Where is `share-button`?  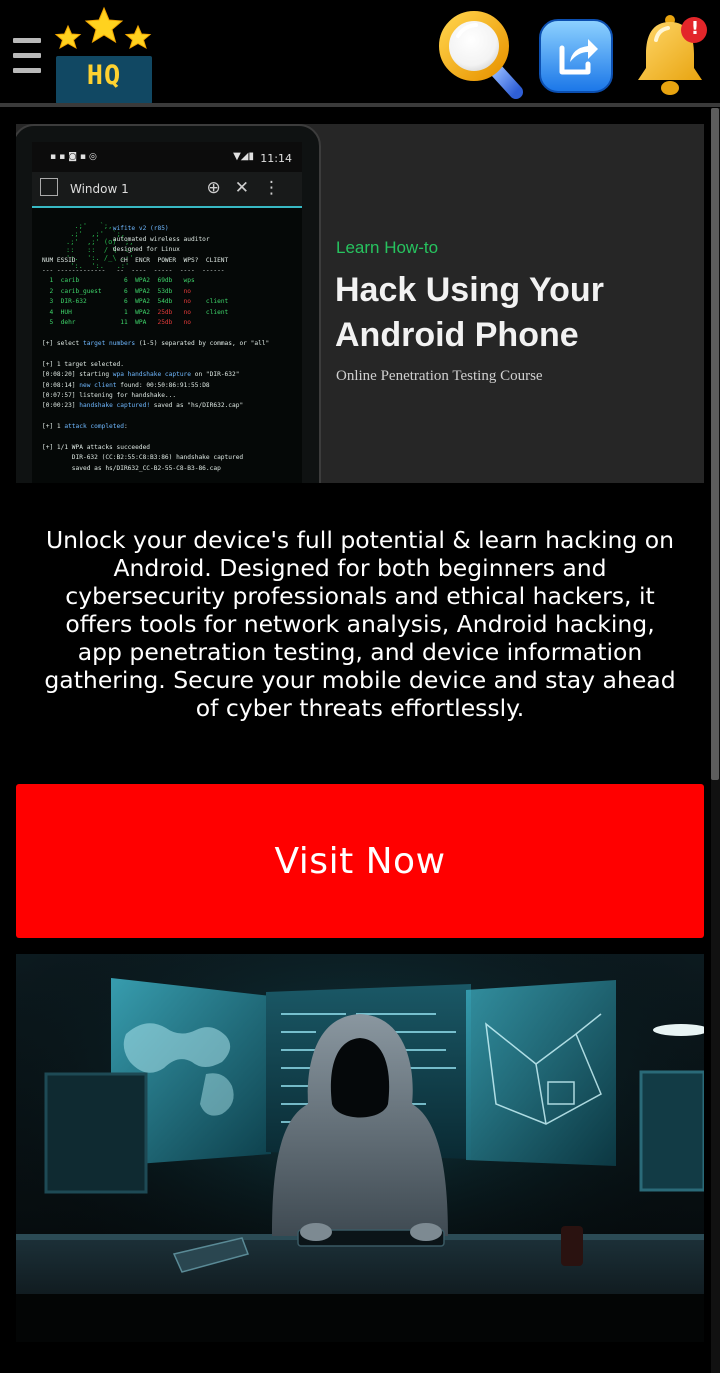
share-button is located at coordinates (576, 56).